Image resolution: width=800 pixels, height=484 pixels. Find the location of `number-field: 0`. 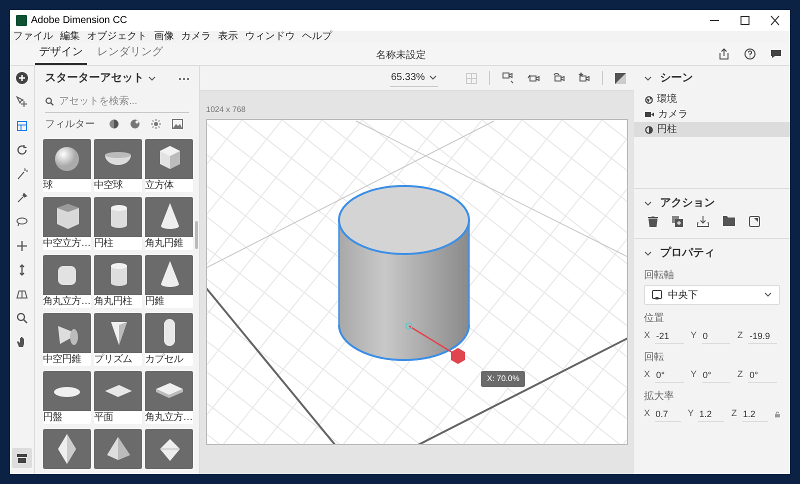

number-field: 0 is located at coordinates (716, 336).